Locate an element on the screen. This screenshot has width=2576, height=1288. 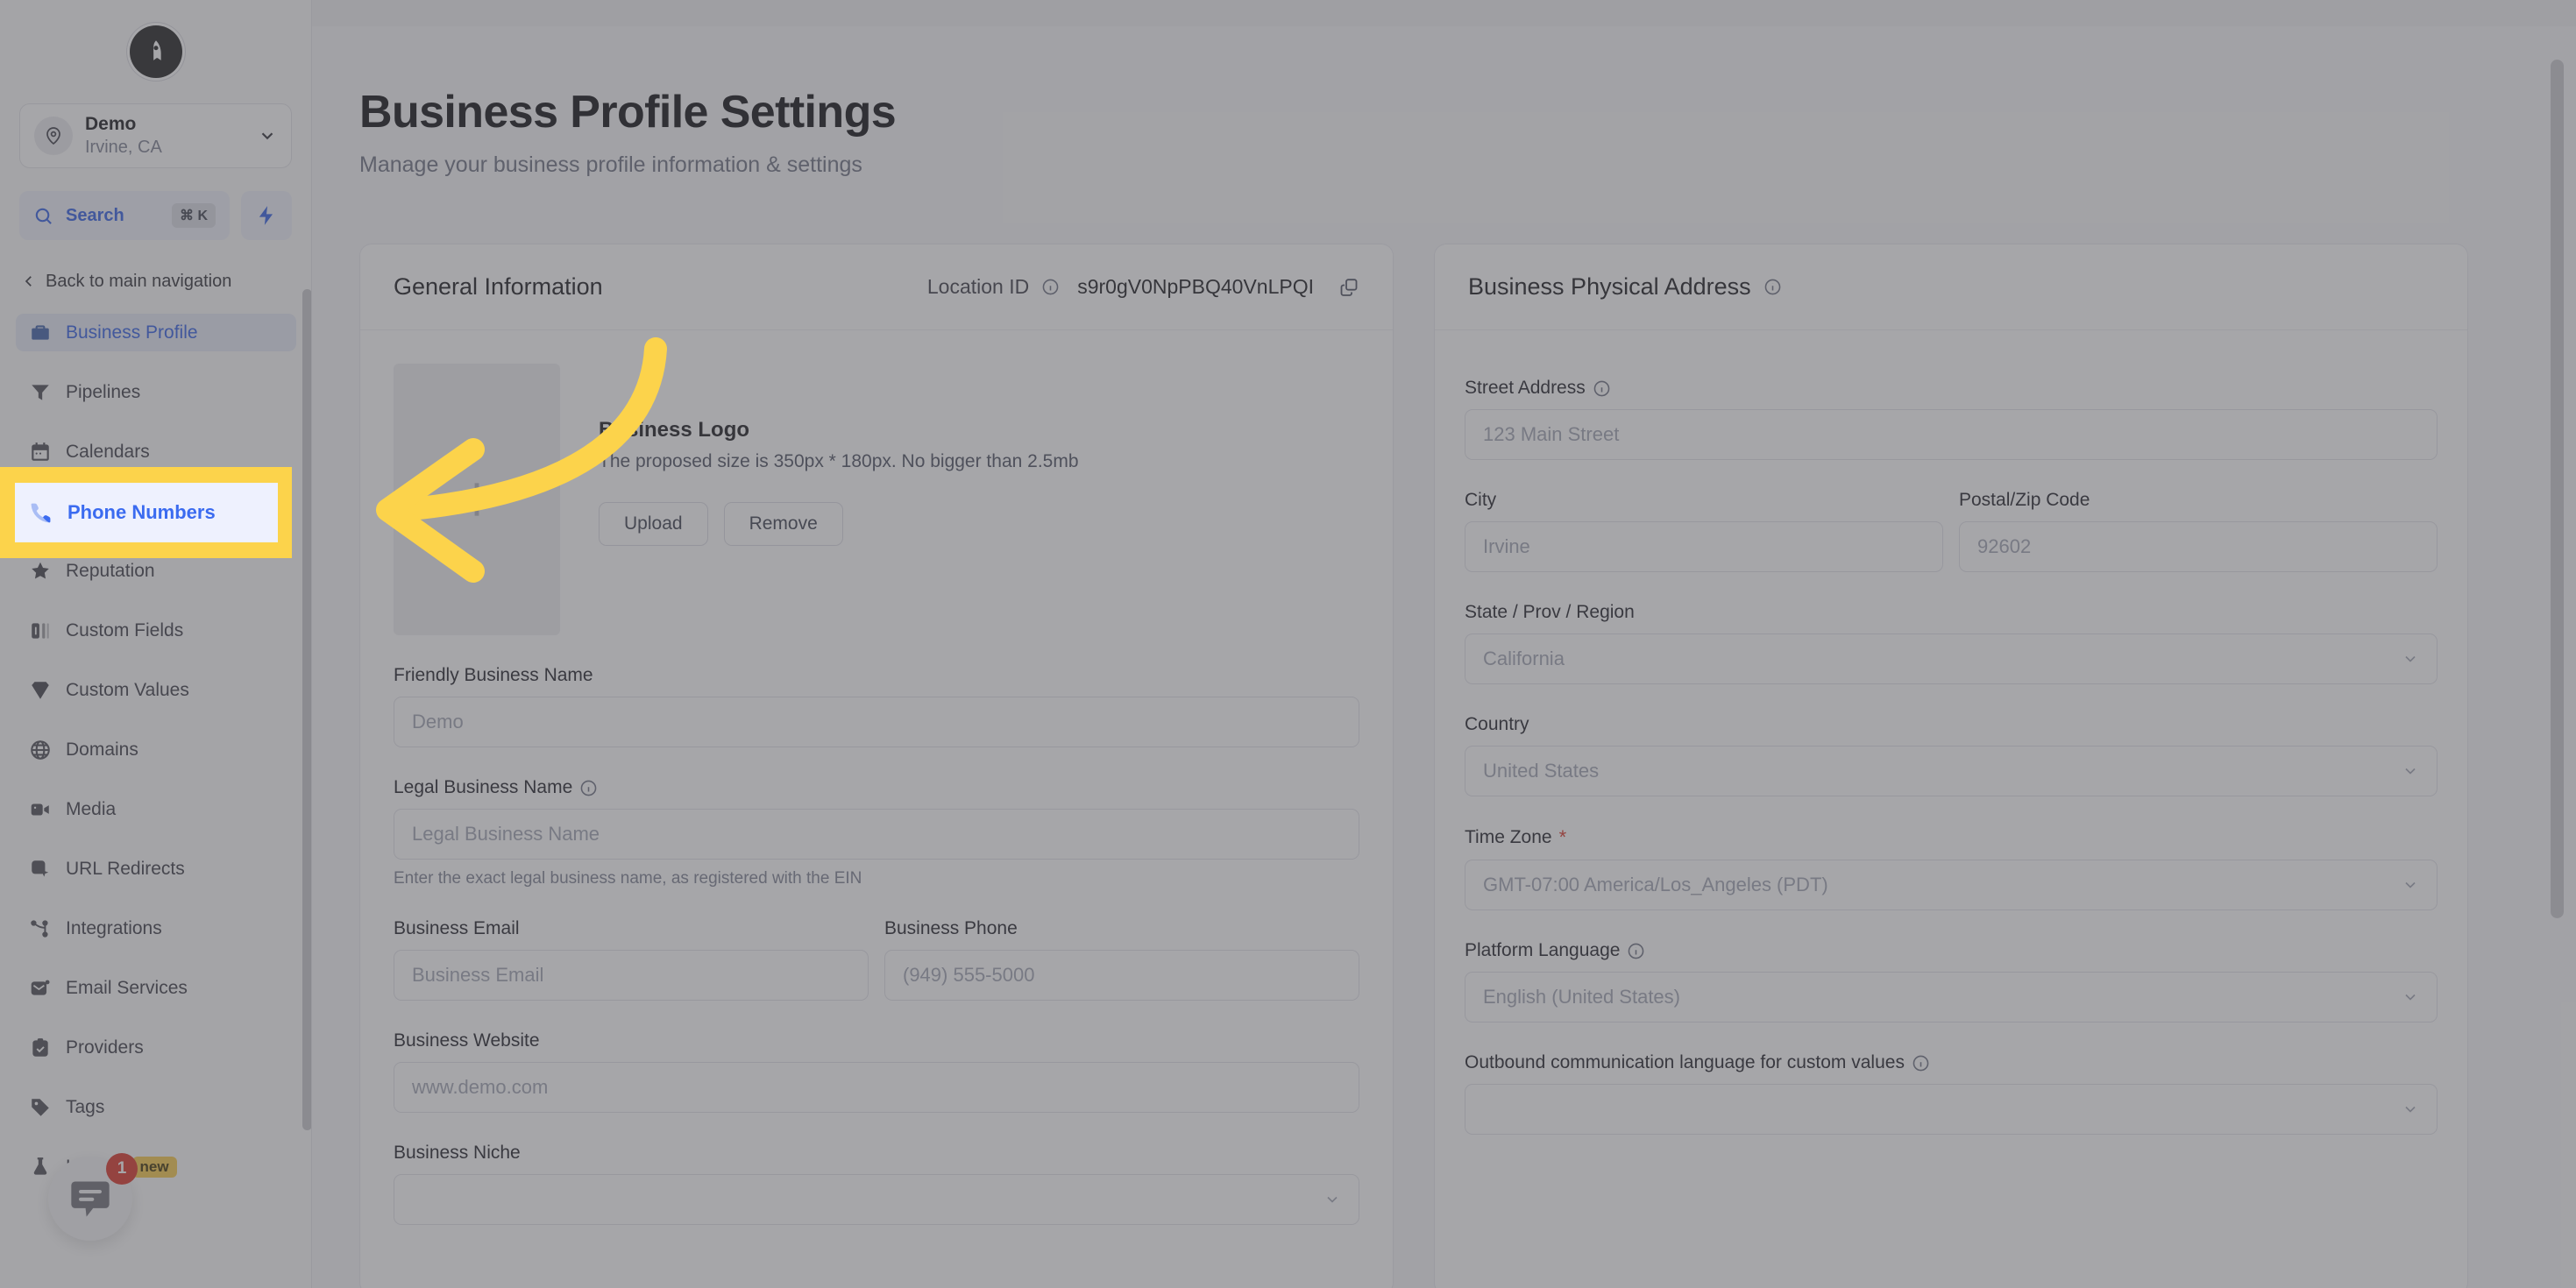
timezone-select: GMT-07:00 America/Los_Angeles (PDT) is located at coordinates (1952, 885).